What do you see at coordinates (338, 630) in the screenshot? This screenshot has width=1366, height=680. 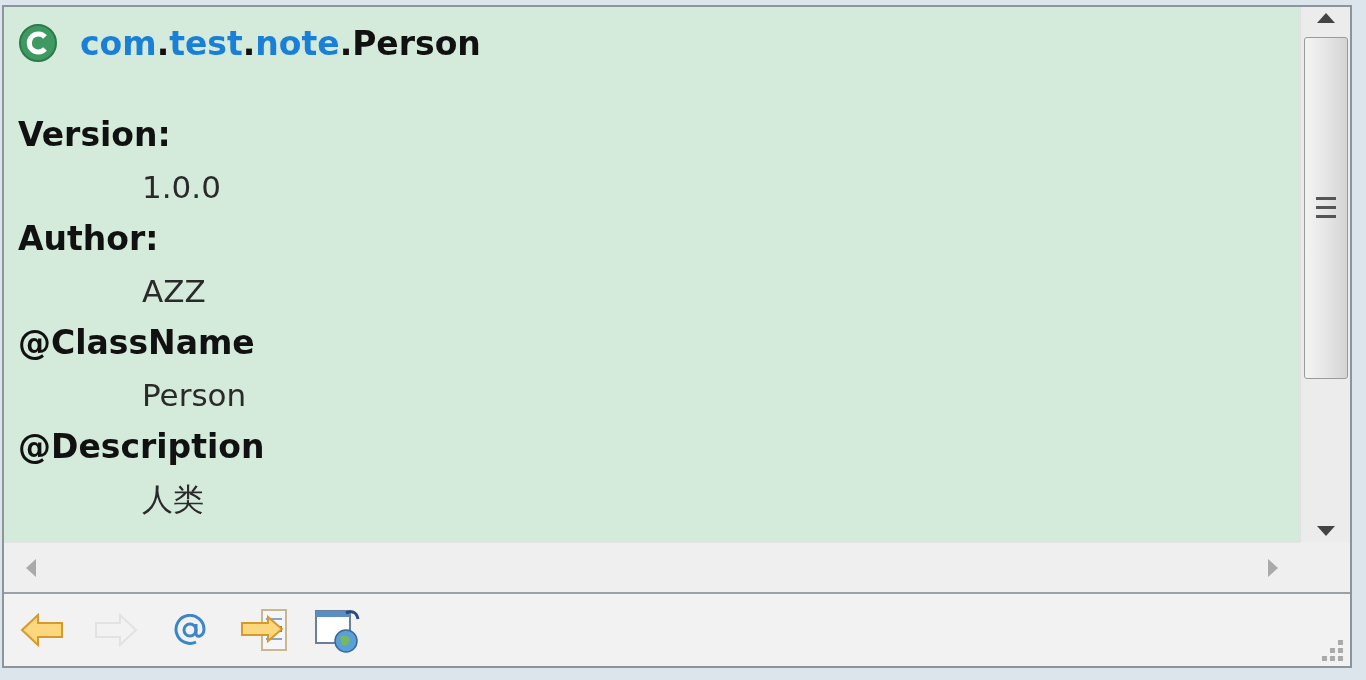 I see `browser-globe-icon` at bounding box center [338, 630].